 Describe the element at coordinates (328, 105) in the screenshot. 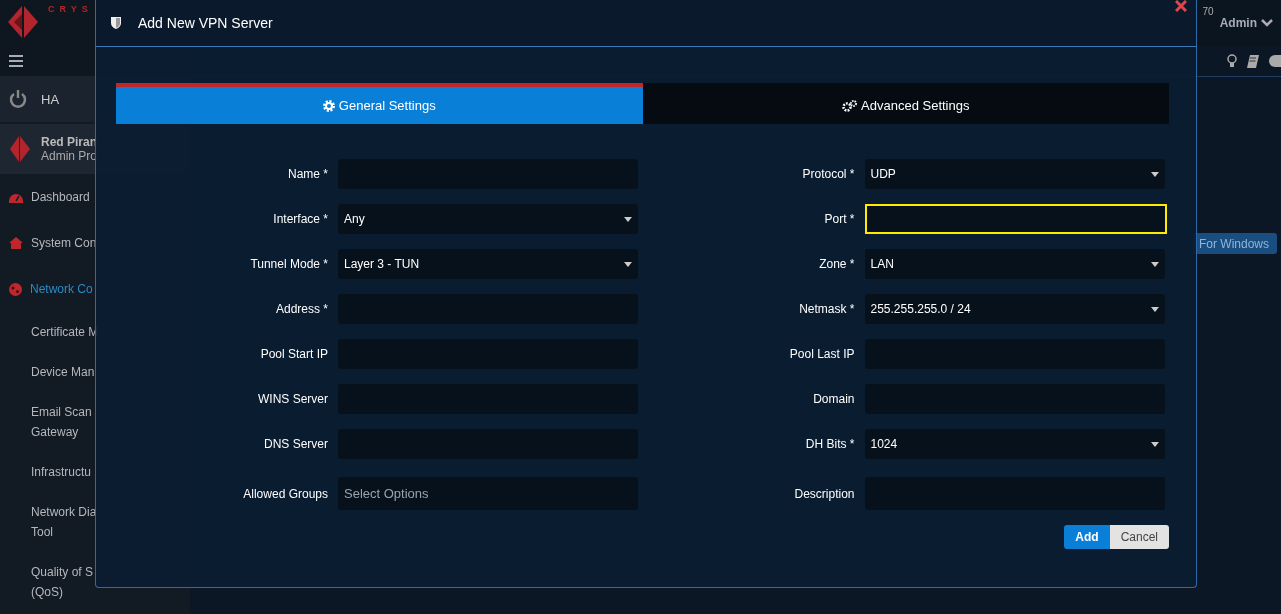

I see `gear-icon` at that location.